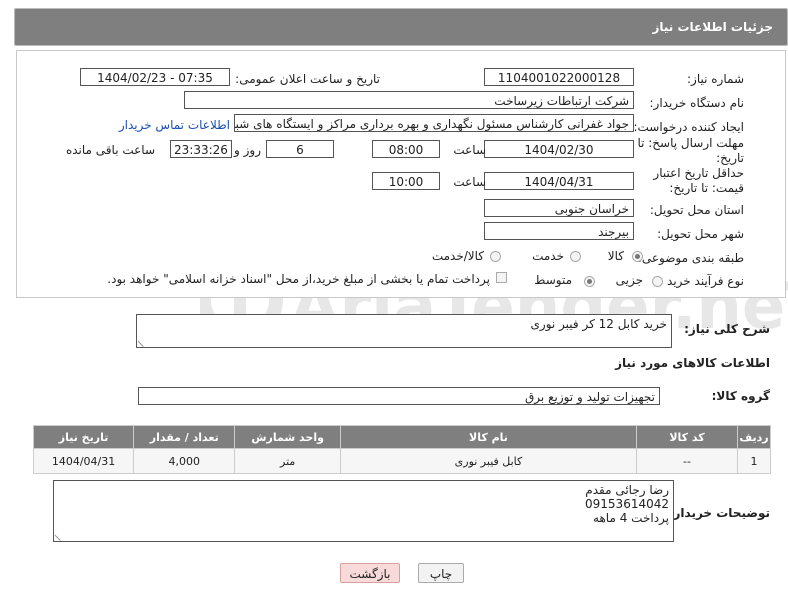  What do you see at coordinates (627, 504) in the screenshot?
I see `buyer-notes-line-2: 09153614042` at bounding box center [627, 504].